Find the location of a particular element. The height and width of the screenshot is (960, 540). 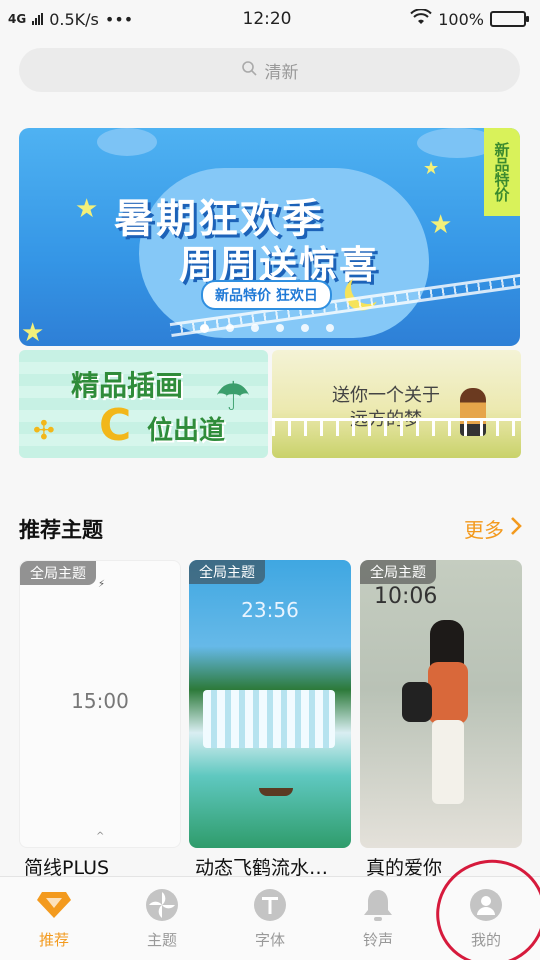

theme-card: 全局主题 23:56 is located at coordinates (270, 704).